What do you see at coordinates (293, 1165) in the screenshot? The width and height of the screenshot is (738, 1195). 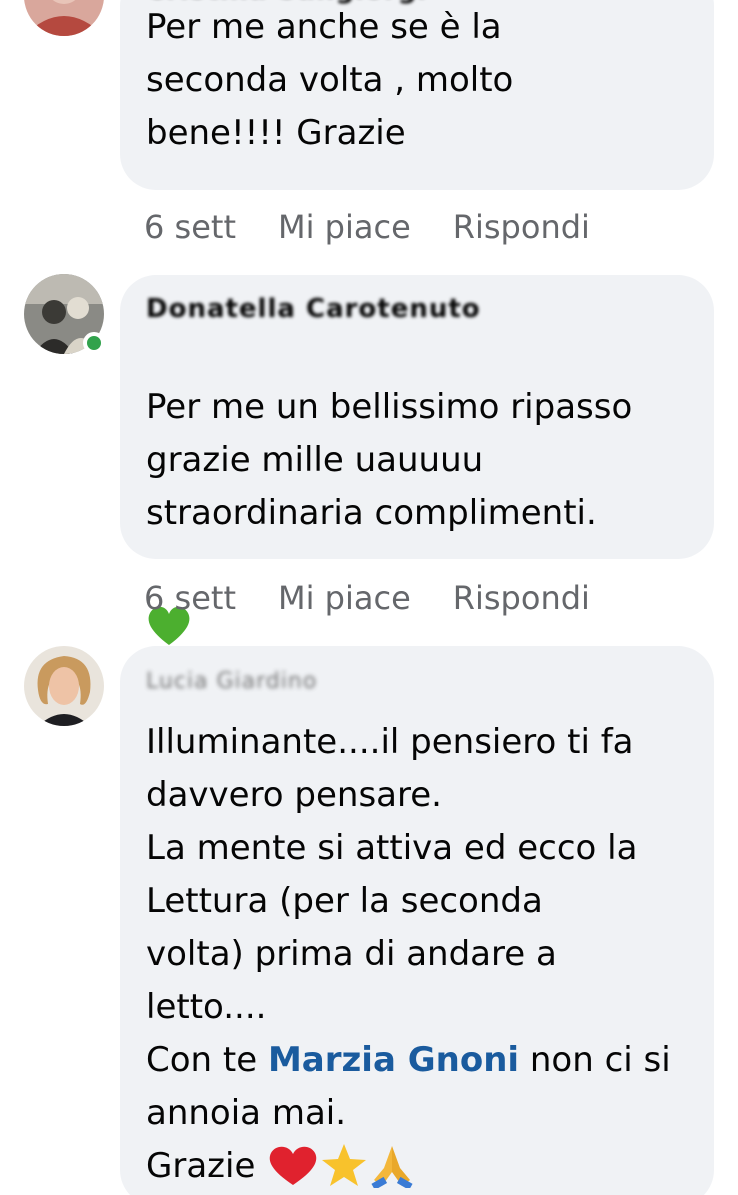 I see `red-heart-emoji` at bounding box center [293, 1165].